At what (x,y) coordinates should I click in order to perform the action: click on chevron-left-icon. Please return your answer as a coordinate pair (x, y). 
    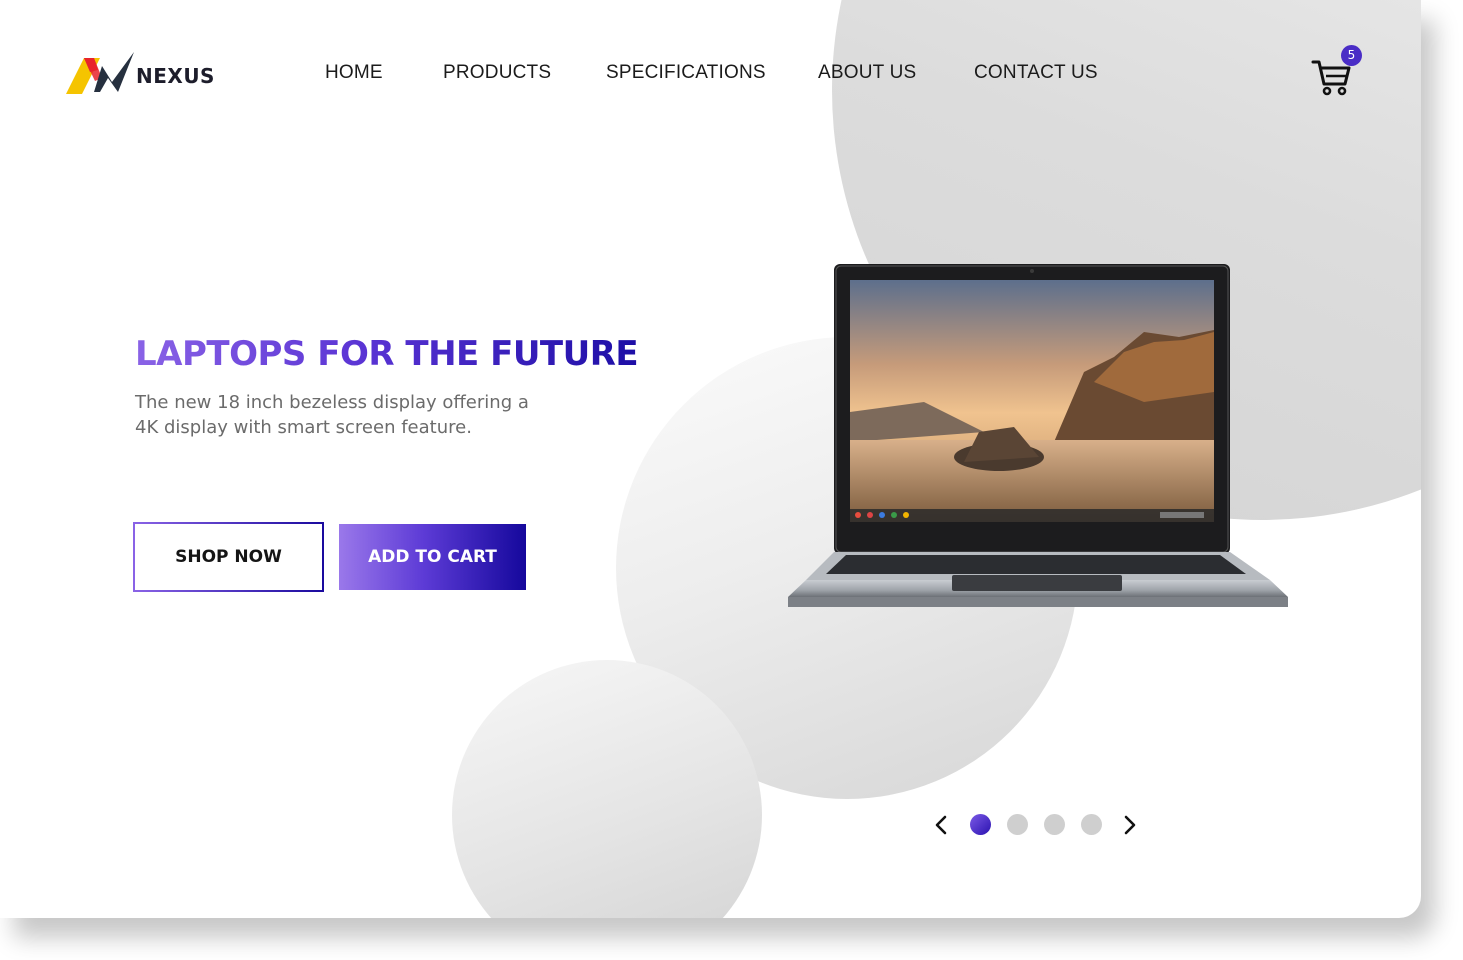
    Looking at the image, I should click on (941, 825).